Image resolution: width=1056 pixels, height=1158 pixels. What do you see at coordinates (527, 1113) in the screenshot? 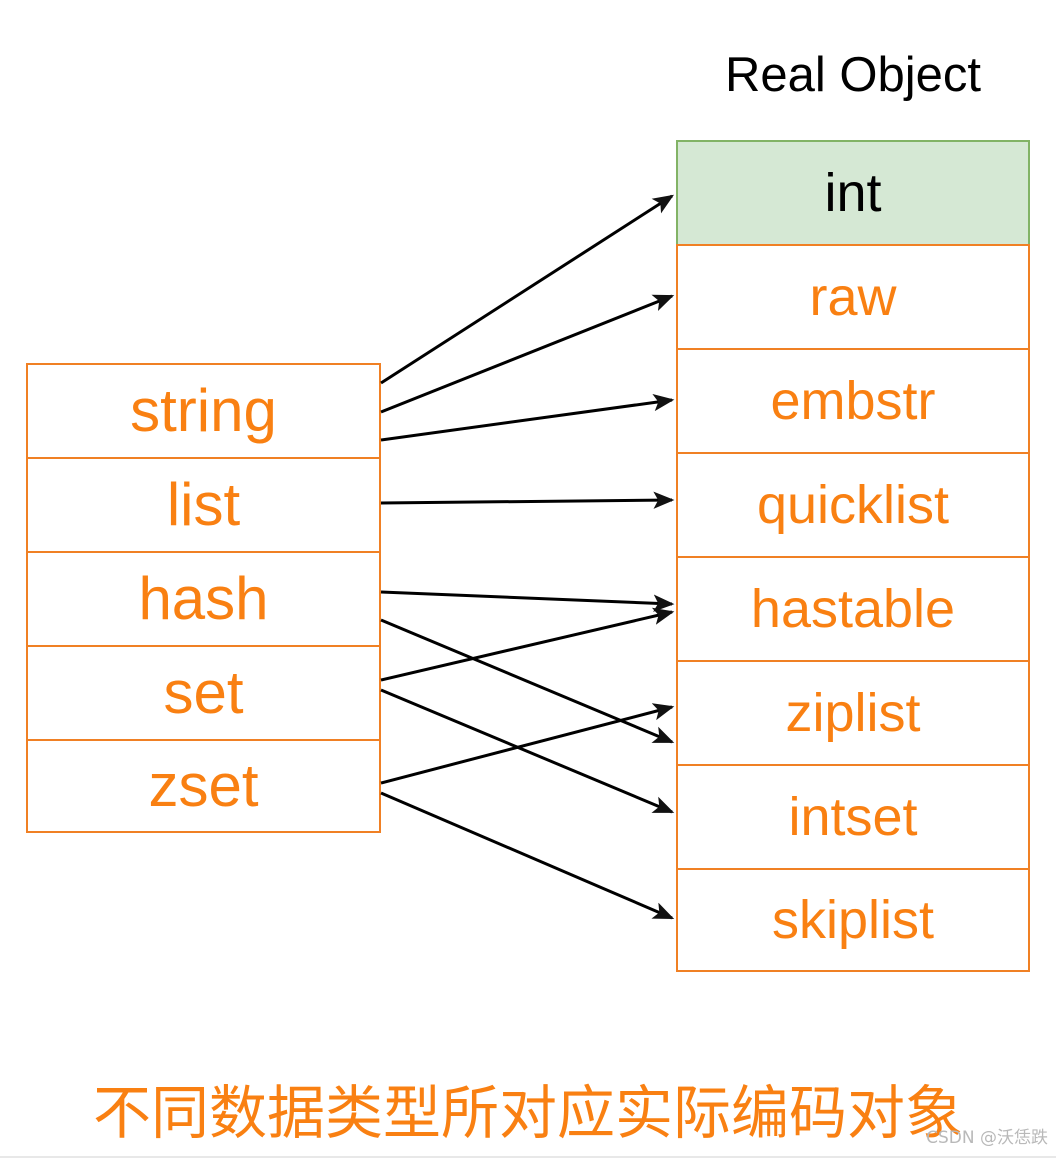
I see `caption-text: 不同数据类型所对应实际编码对象` at bounding box center [527, 1113].